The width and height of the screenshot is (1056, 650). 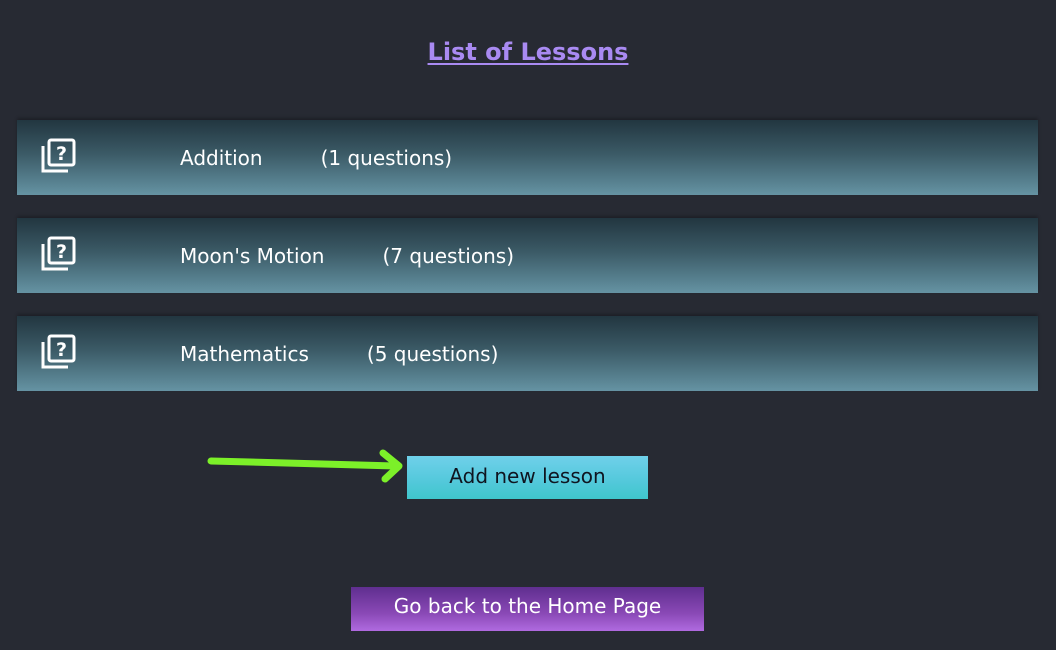 What do you see at coordinates (528, 52) in the screenshot?
I see `page-title: List of Lessons` at bounding box center [528, 52].